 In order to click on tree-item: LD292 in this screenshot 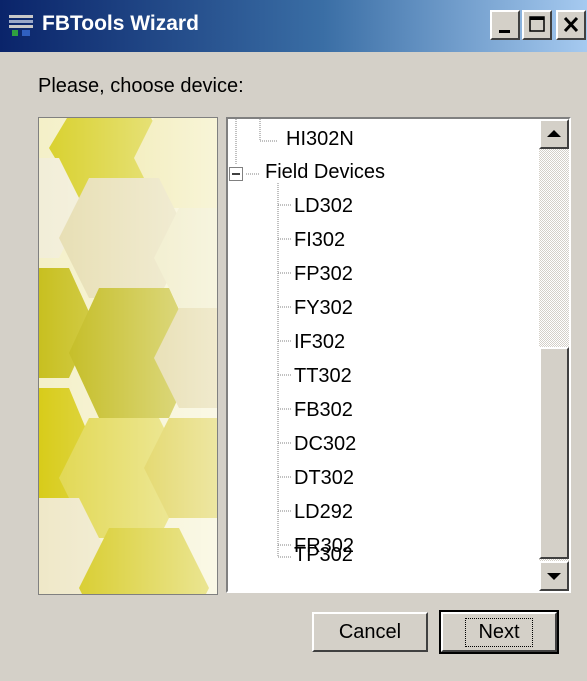, I will do `click(323, 512)`.